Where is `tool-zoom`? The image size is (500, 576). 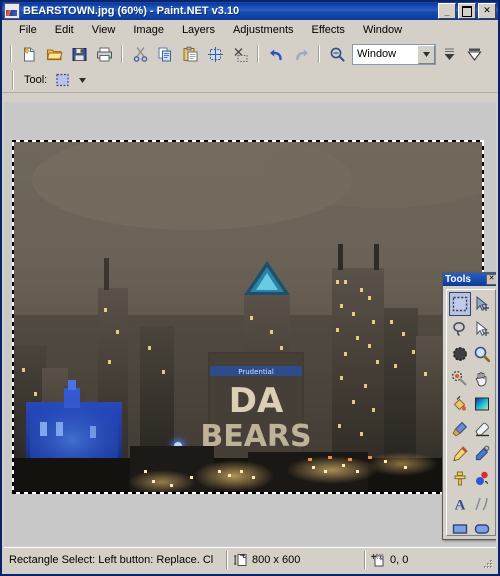
tool-zoom is located at coordinates (483, 354).